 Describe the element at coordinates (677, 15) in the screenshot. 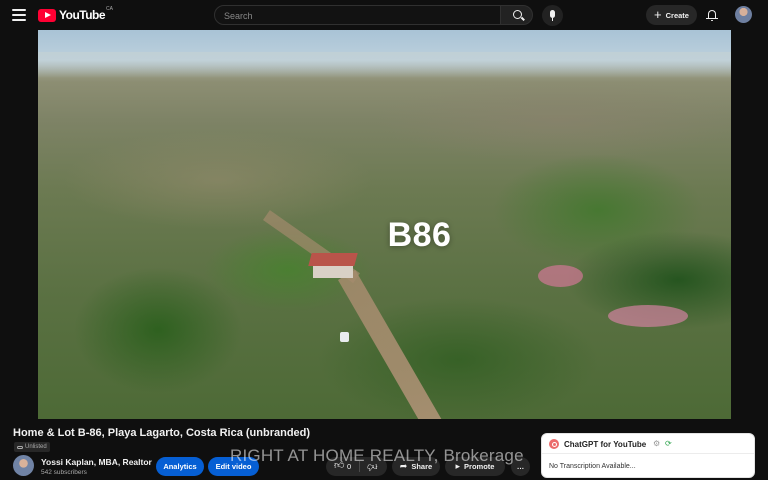

I see `create-label: Create` at that location.